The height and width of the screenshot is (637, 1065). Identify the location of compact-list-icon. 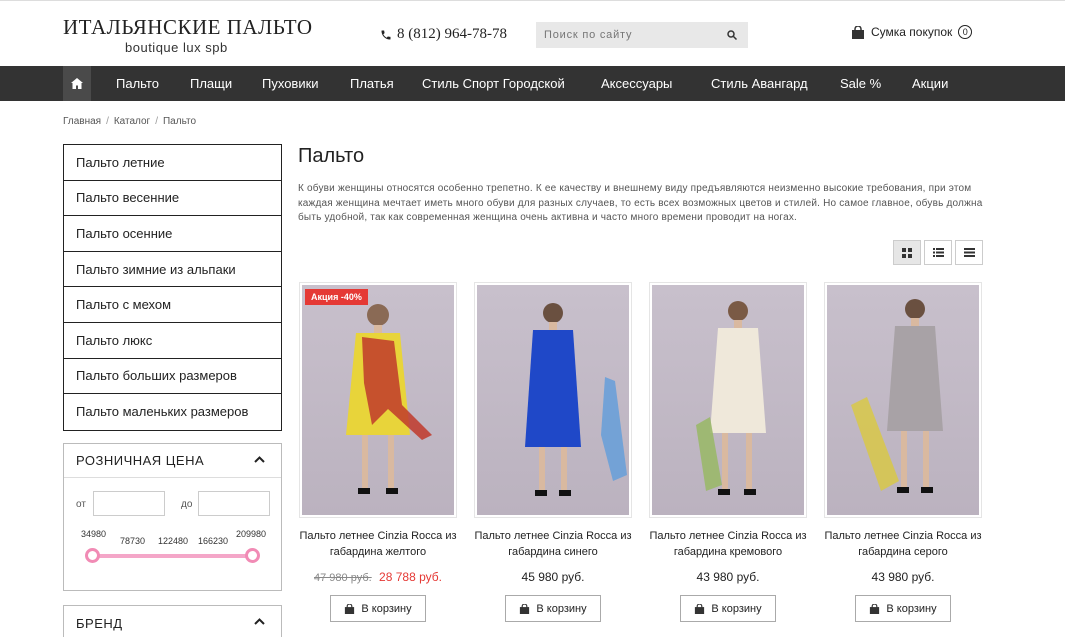
(969, 252).